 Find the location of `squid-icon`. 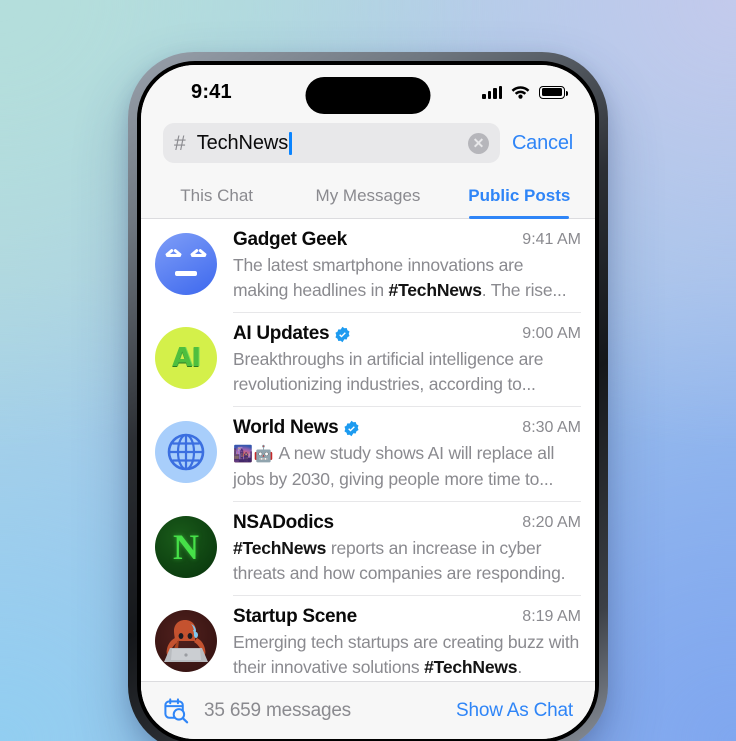

squid-icon is located at coordinates (186, 640).